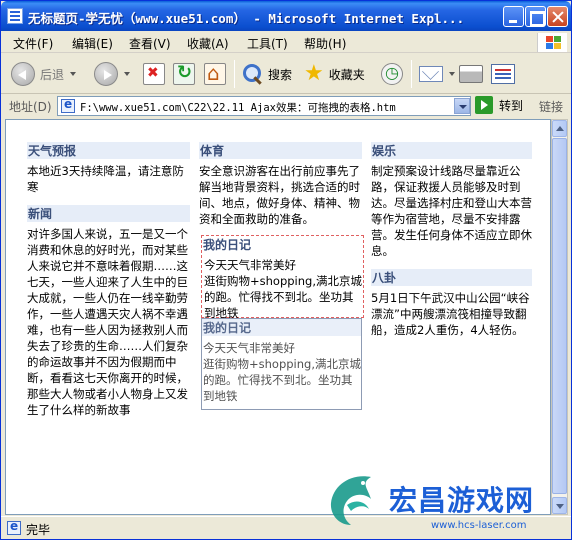 The height and width of the screenshot is (540, 572). I want to click on stop-button, so click(154, 74).